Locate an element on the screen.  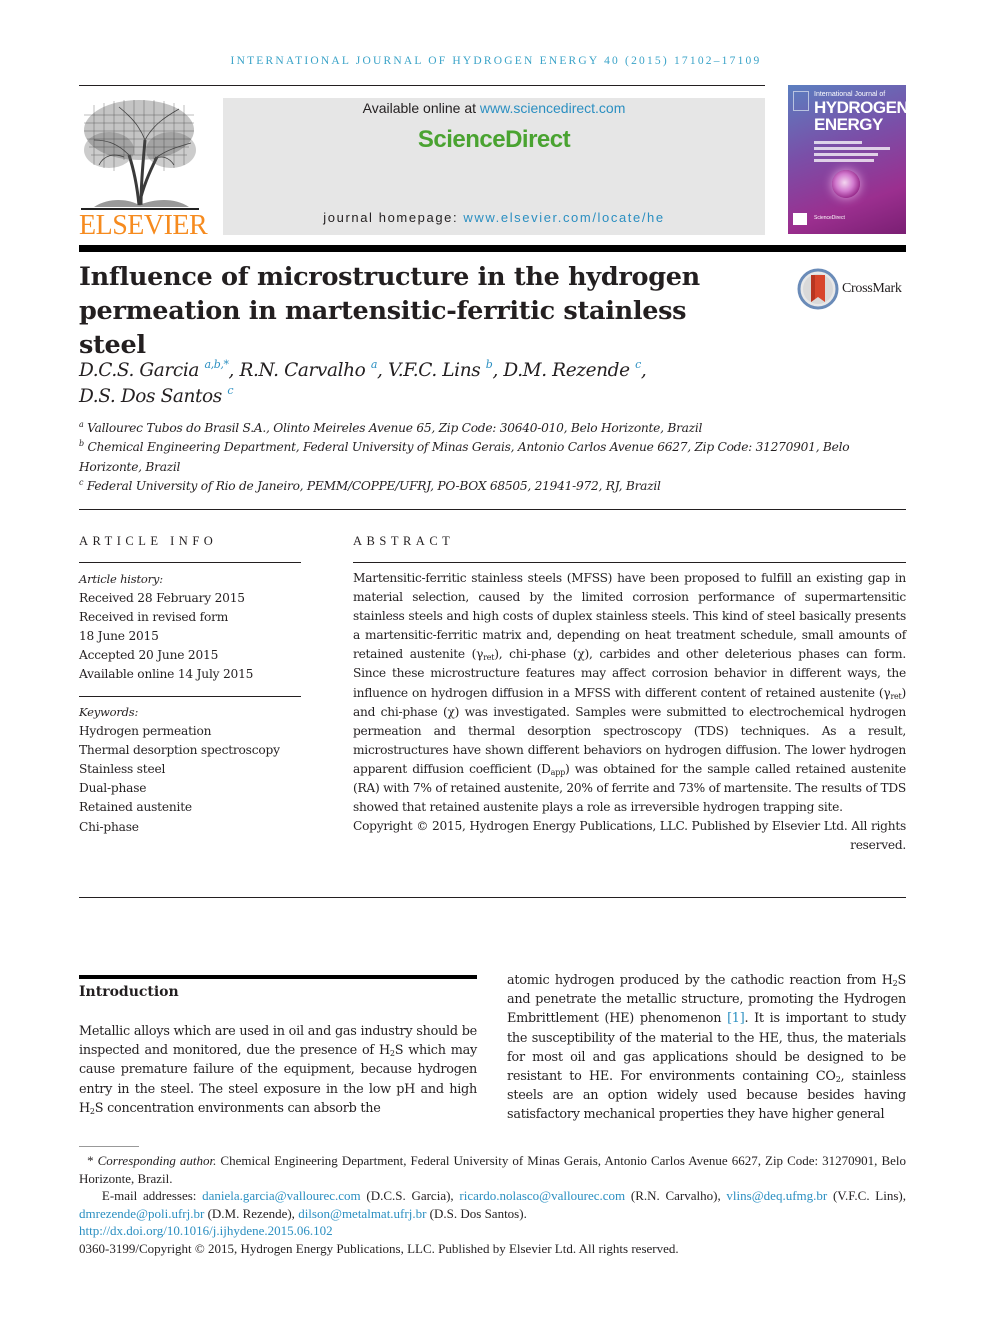
email-label: E-mail addresses: is located at coordinates (152, 1196).